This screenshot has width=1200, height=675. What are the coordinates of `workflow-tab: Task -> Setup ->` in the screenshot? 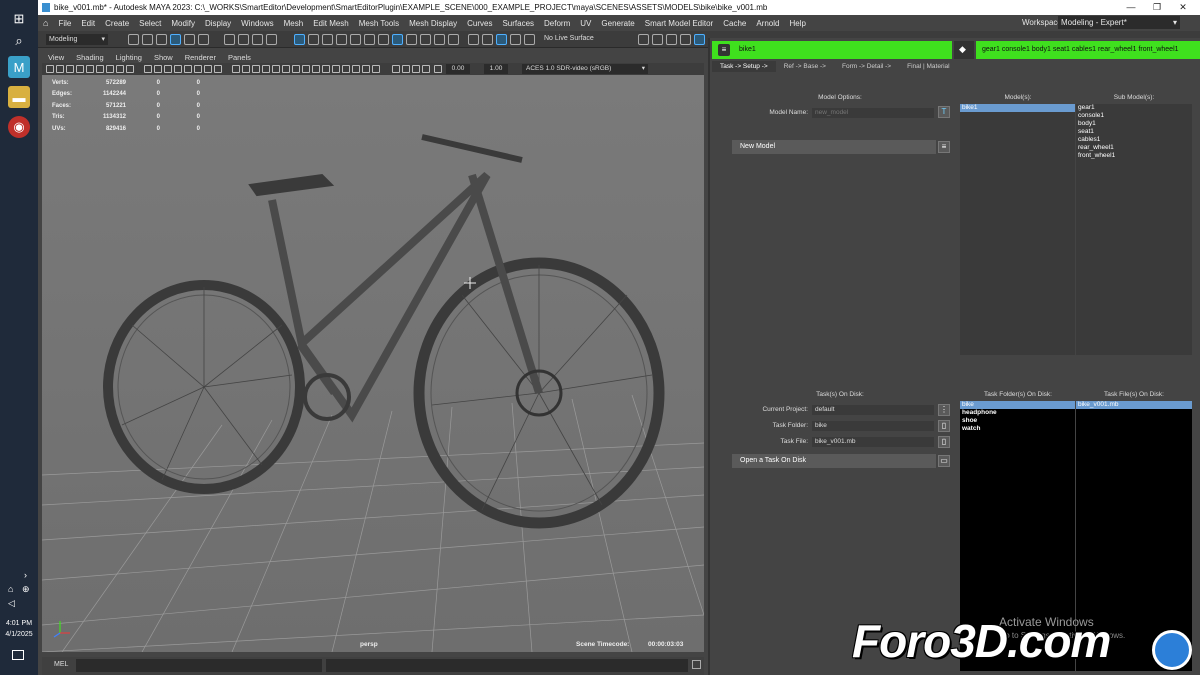 It's located at (744, 66).